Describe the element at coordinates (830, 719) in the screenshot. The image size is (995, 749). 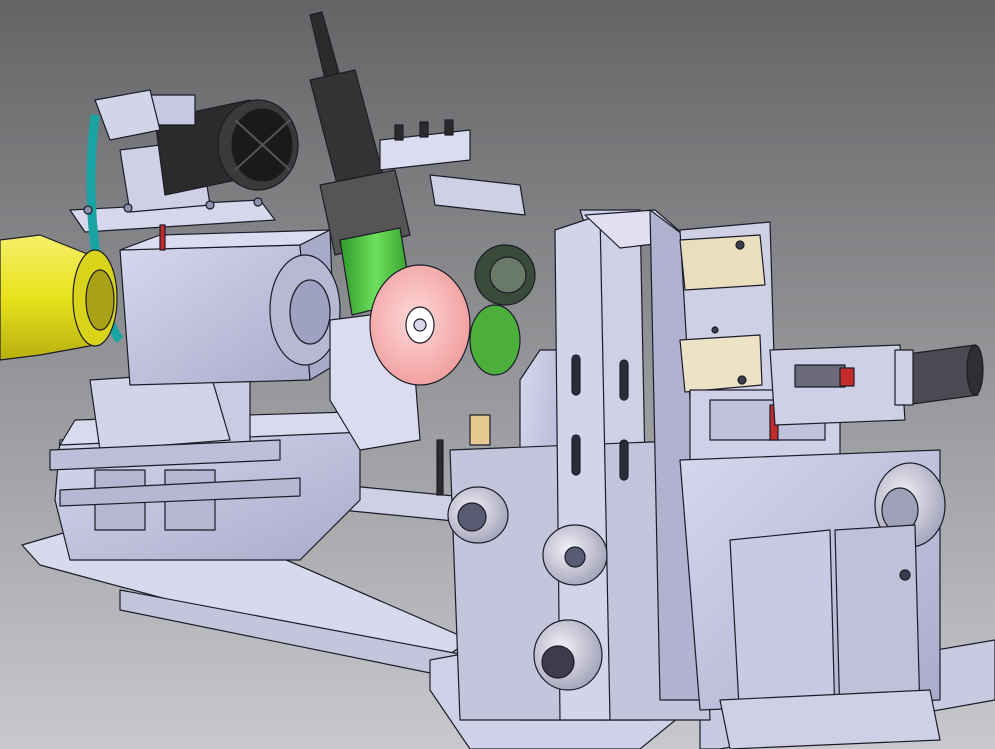
I see `right-foot` at that location.